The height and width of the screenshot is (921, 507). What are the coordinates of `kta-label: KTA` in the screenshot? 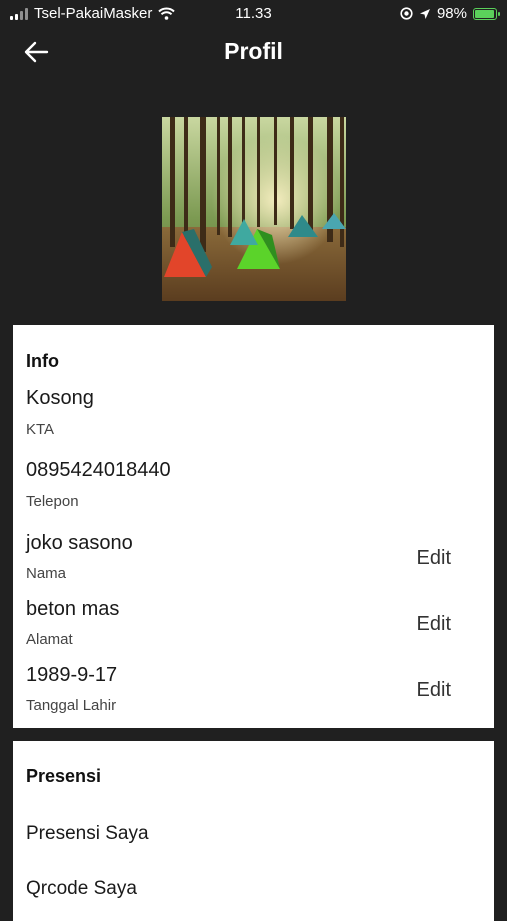 It's located at (40, 429).